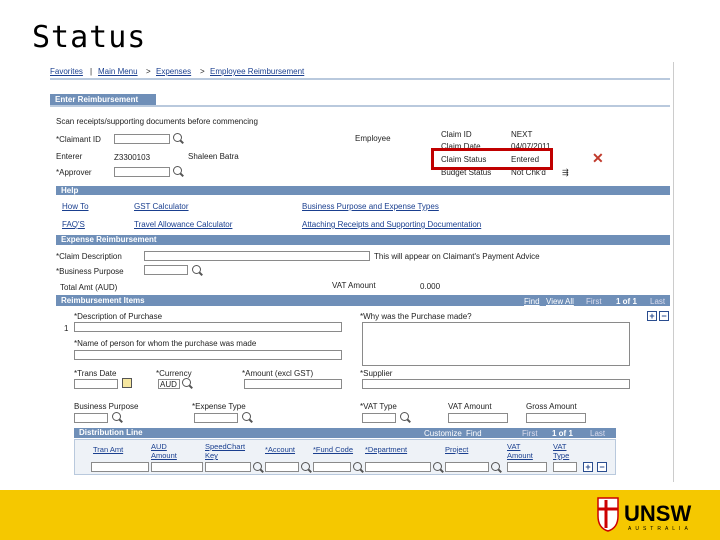 The image size is (720, 540). I want to click on items-first-link: First, so click(594, 302).